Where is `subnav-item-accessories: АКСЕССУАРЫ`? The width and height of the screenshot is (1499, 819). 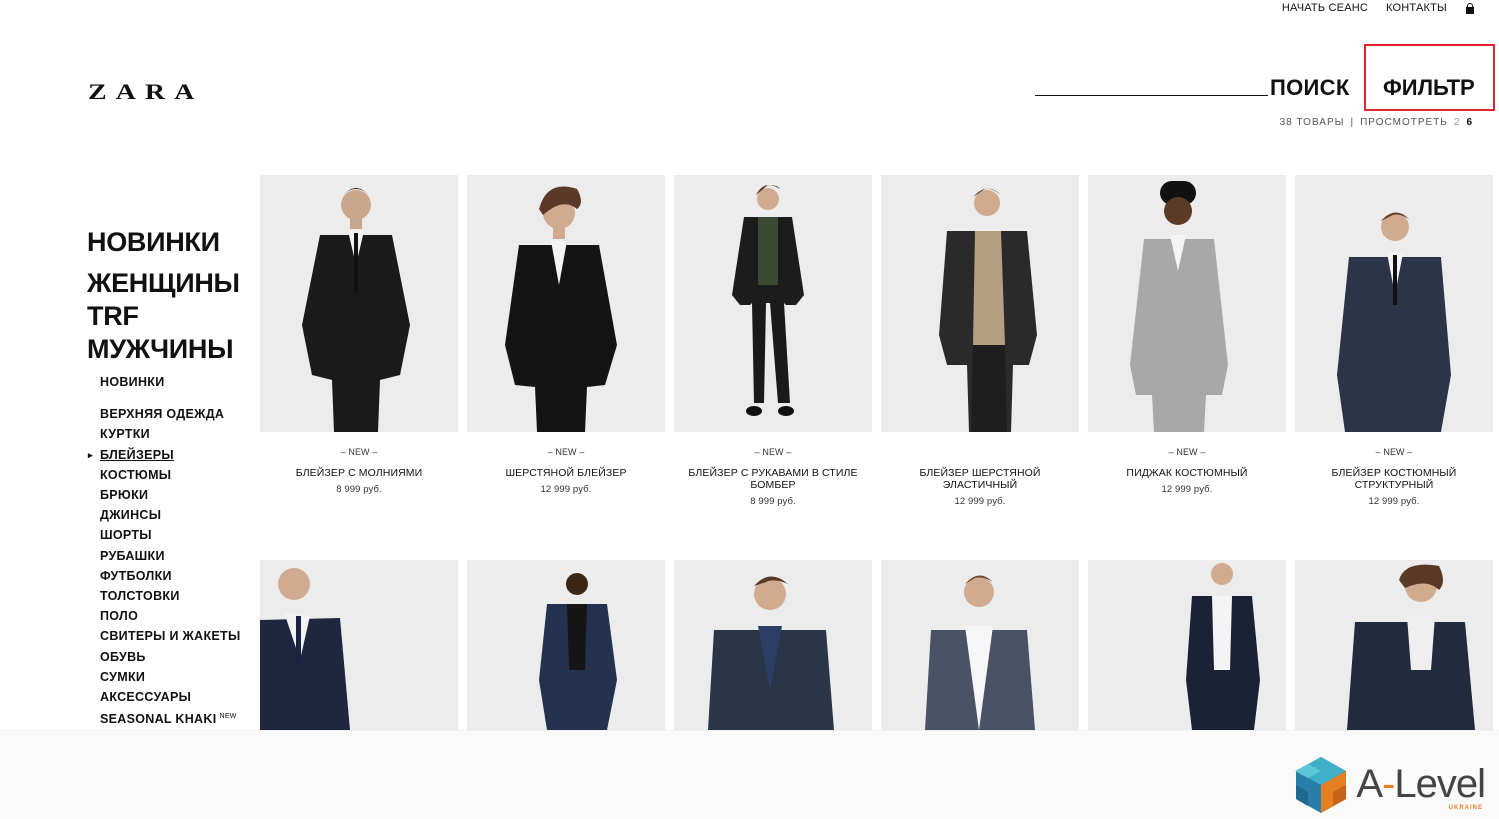
subnav-item-accessories: АКСЕССУАРЫ is located at coordinates (170, 697).